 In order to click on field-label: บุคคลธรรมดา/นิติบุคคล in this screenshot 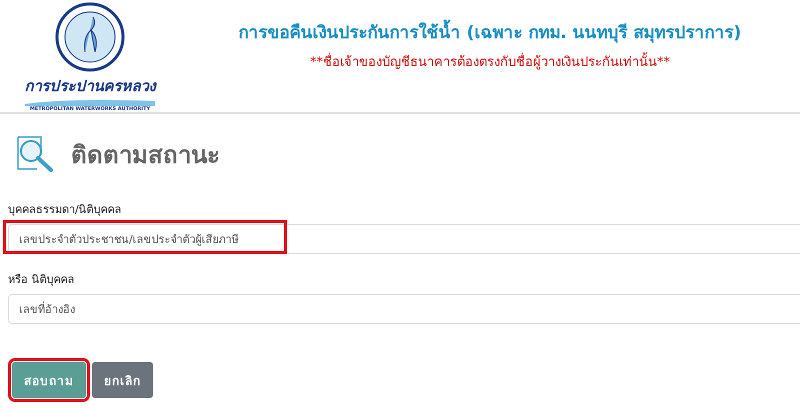, I will do `click(65, 210)`.